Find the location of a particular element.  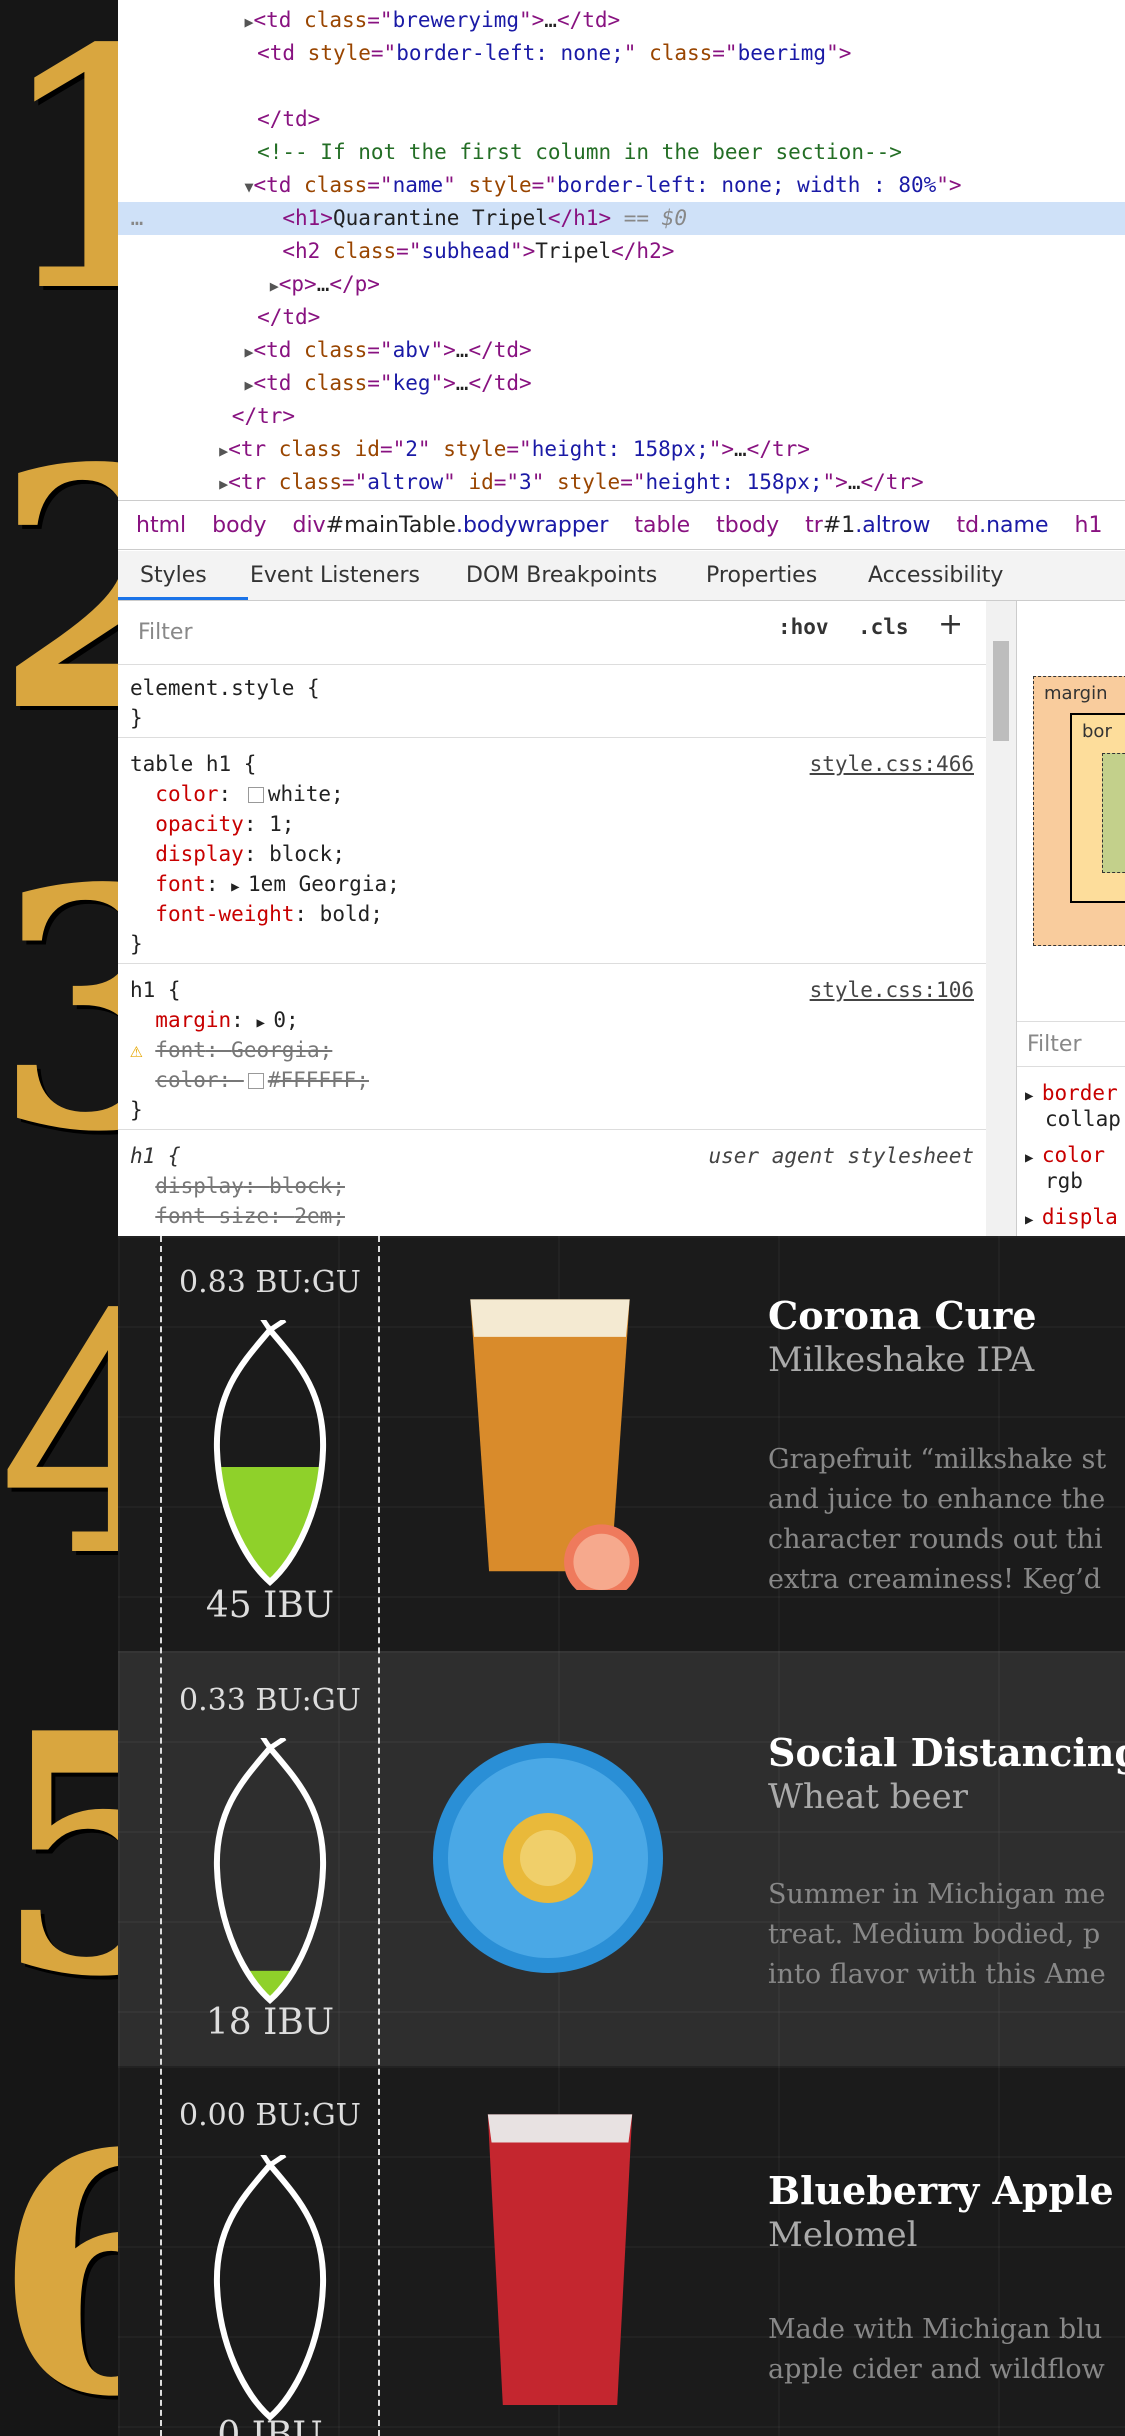

breadcrumb-item: tbody is located at coordinates (747, 525).